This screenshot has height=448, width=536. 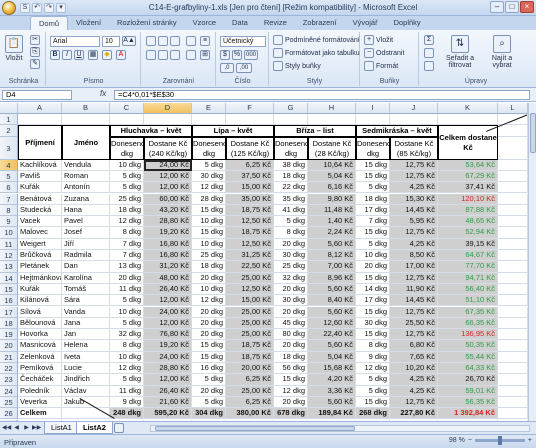 I want to click on insert-sheet-icon, so click(x=119, y=428).